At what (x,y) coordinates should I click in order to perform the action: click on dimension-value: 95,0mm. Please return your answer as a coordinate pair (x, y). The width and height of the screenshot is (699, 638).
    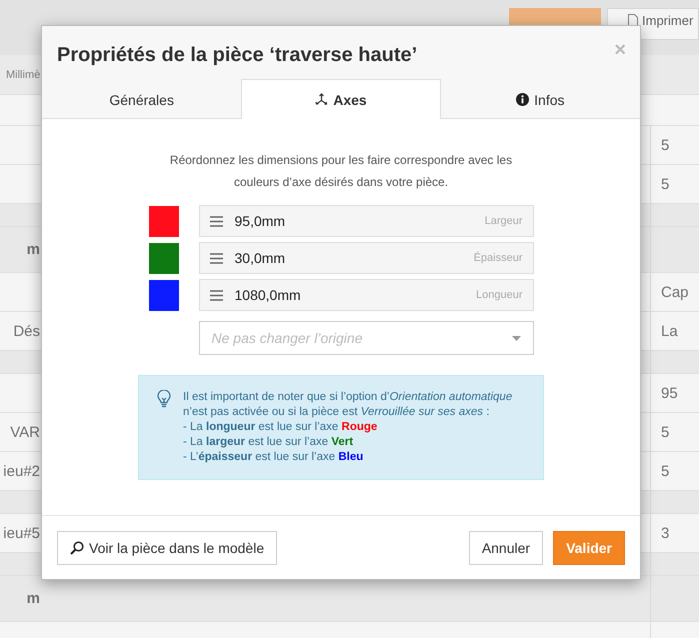
    Looking at the image, I should click on (260, 221).